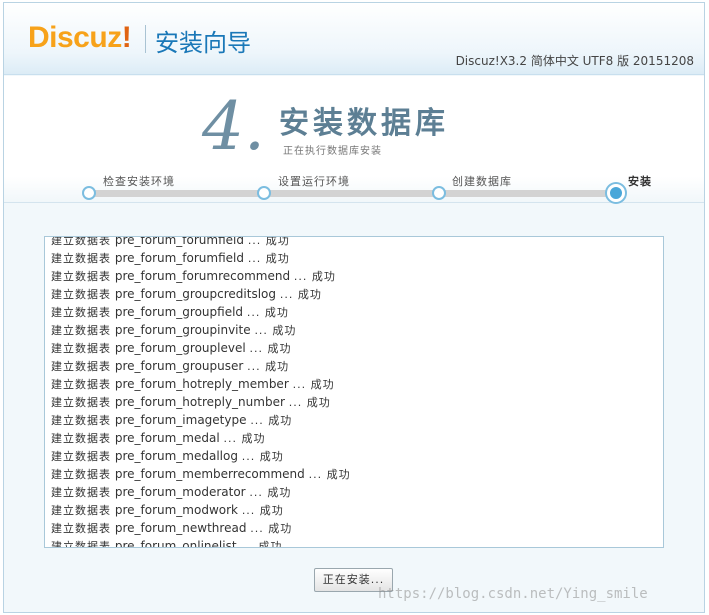 This screenshot has width=709, height=615. What do you see at coordinates (80, 37) in the screenshot?
I see `discuz-logo: Discuz!` at bounding box center [80, 37].